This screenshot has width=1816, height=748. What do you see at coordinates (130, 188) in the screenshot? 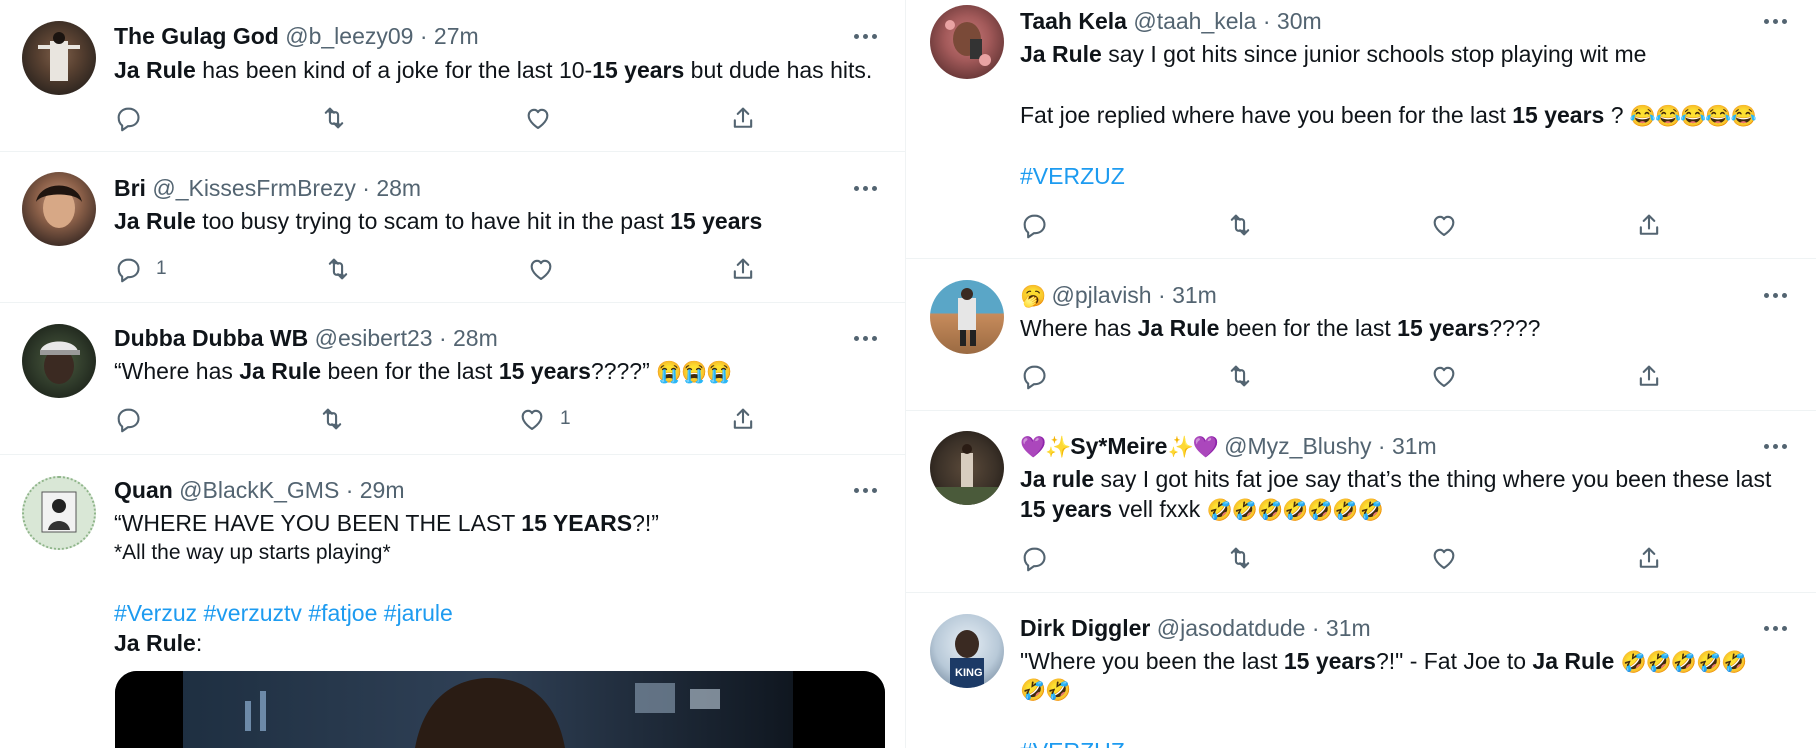
I see `display-name: Bri` at bounding box center [130, 188].